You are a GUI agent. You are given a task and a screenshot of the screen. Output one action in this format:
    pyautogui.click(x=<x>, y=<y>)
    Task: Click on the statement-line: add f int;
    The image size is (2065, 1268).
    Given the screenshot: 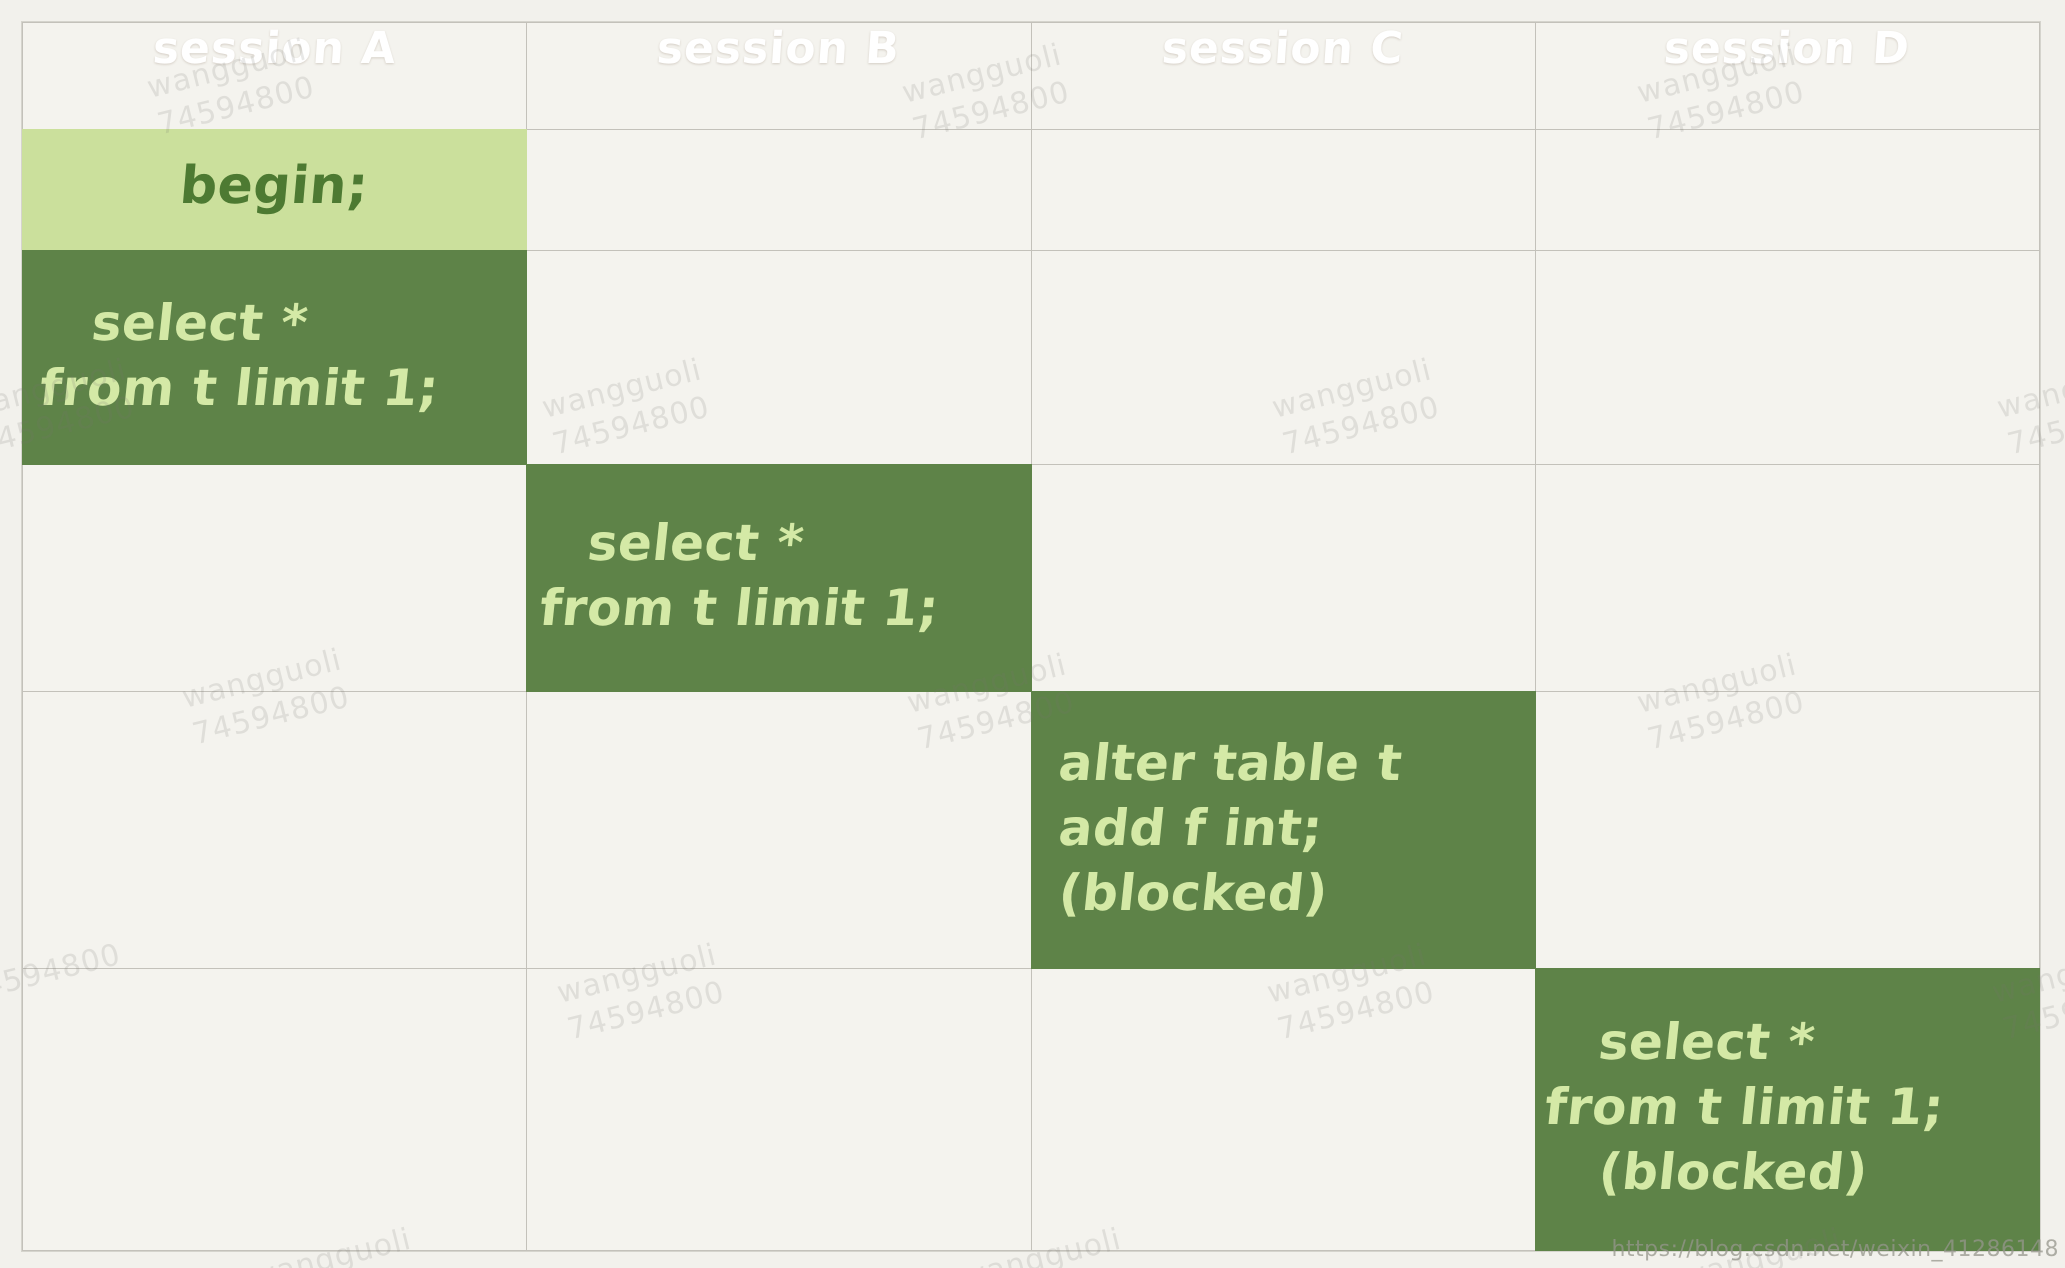 What is the action you would take?
    pyautogui.click(x=1190, y=827)
    